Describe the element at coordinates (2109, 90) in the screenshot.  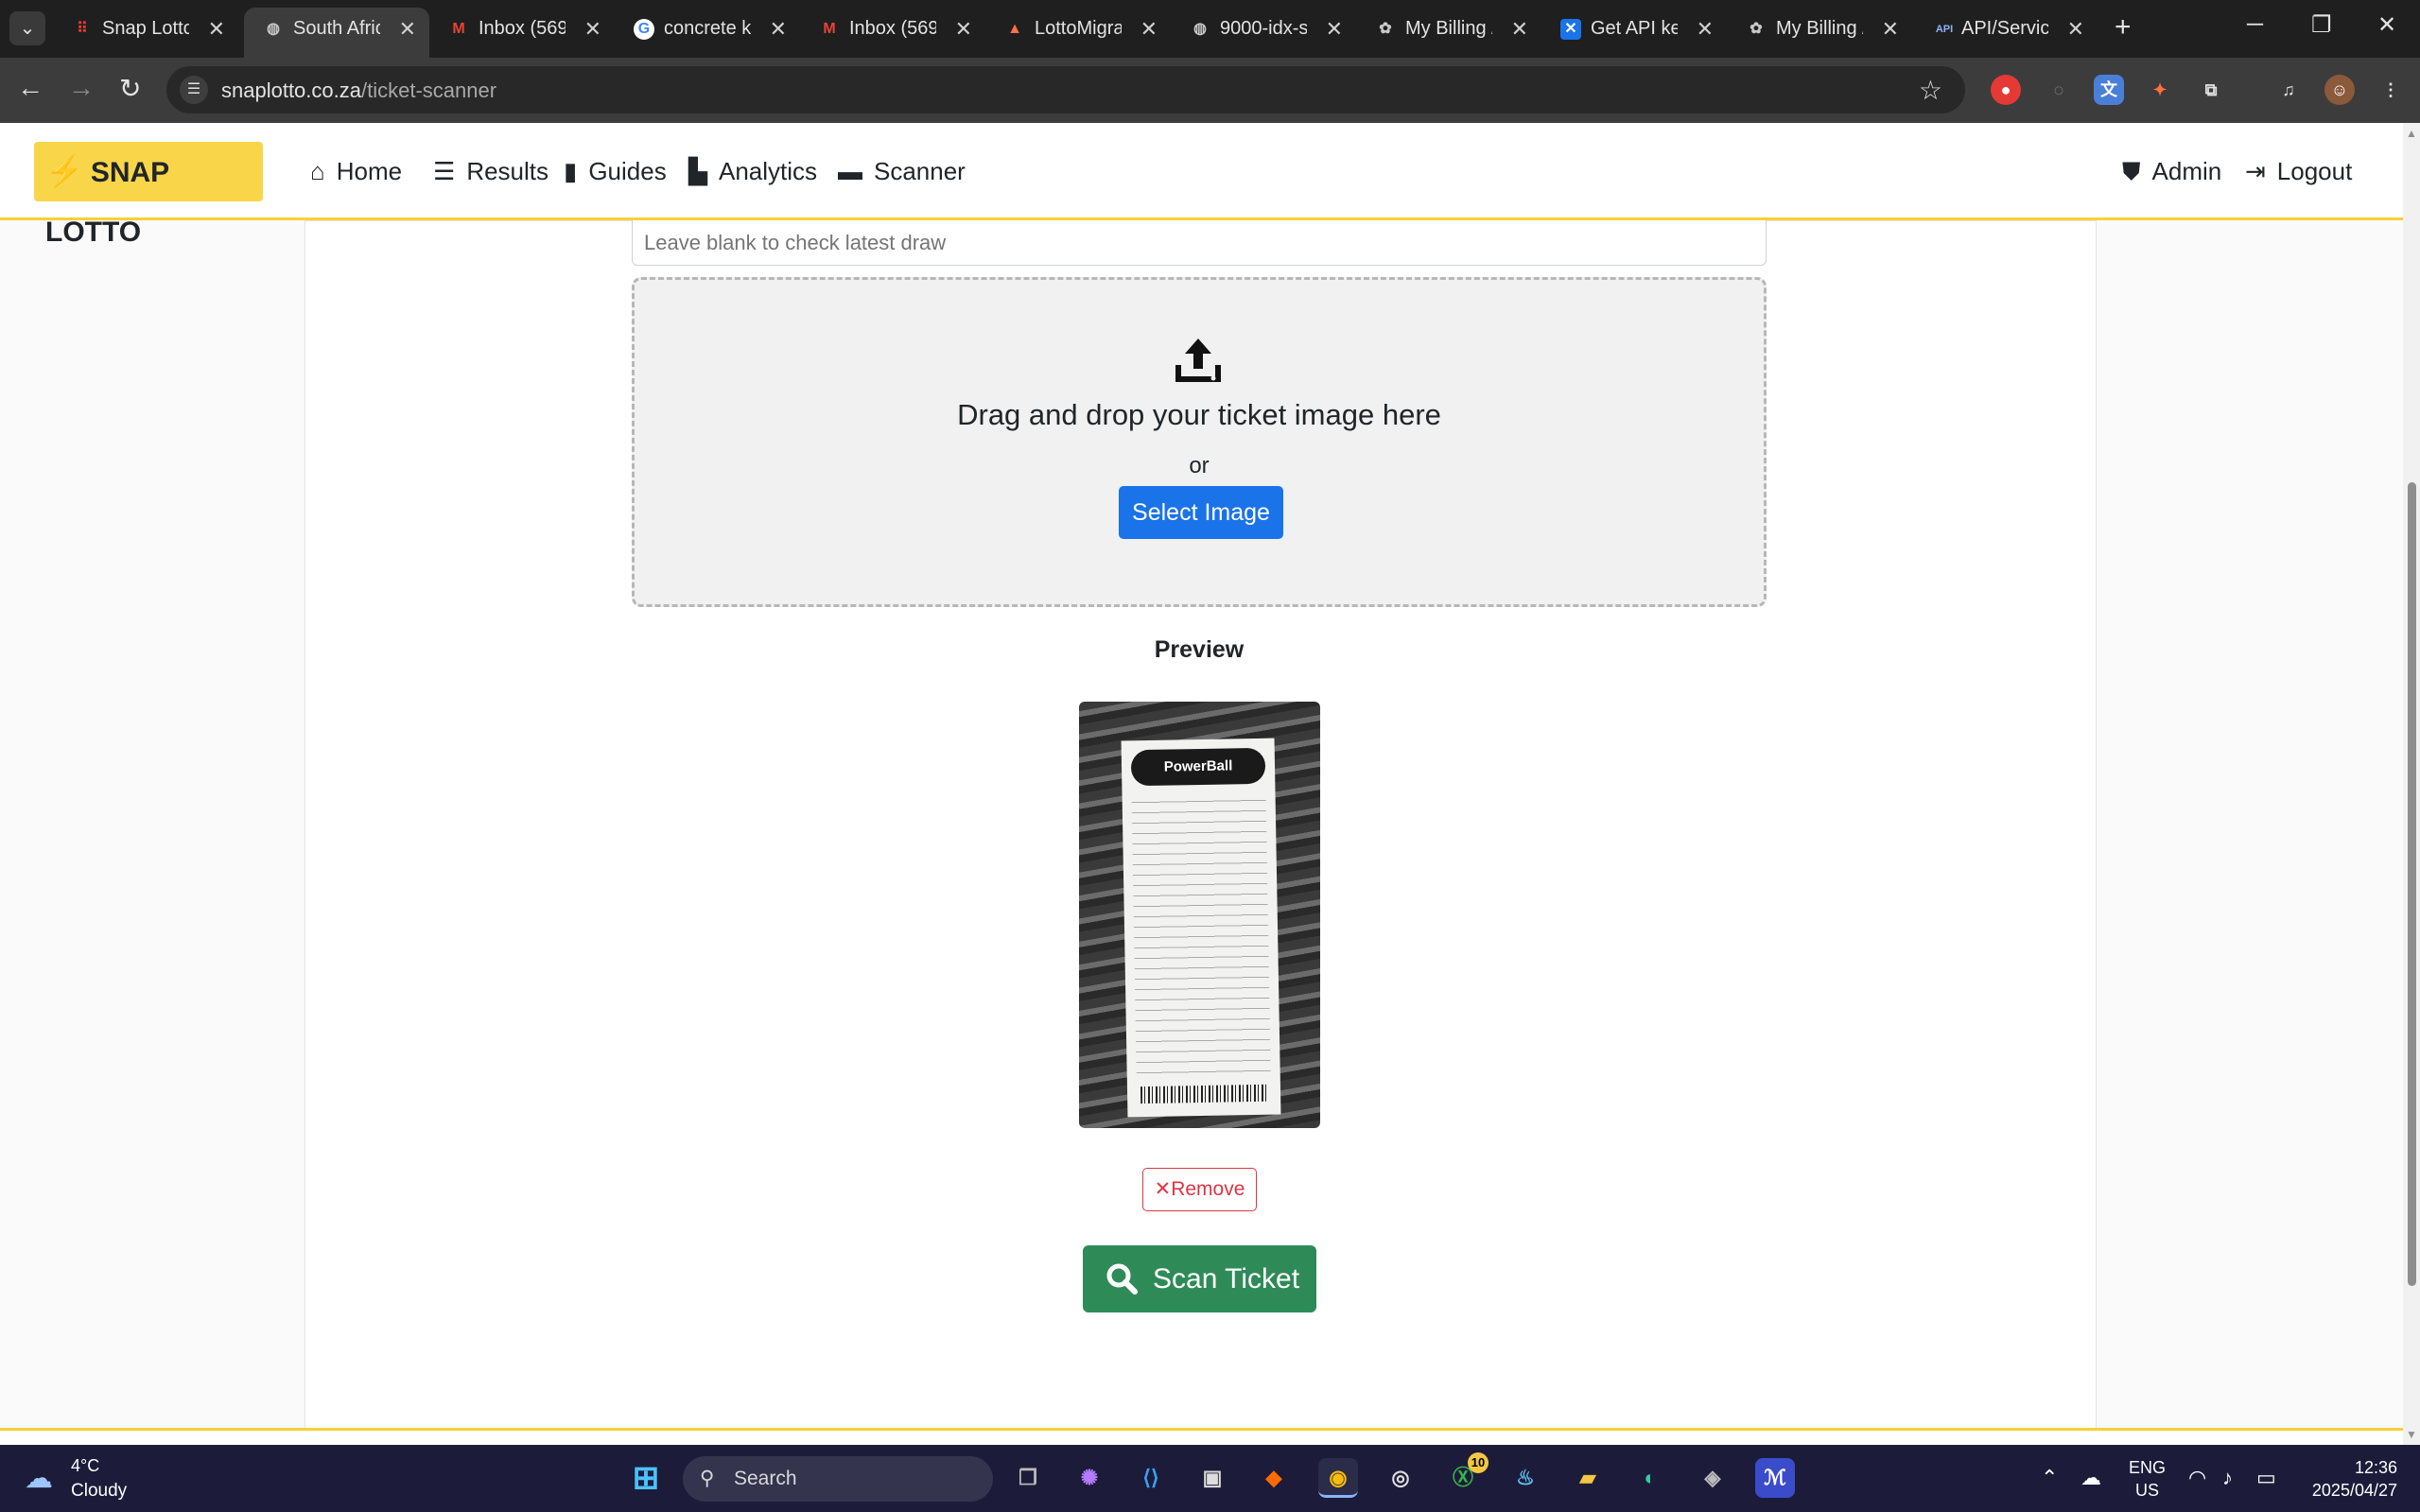
I see `translate-icon: 文` at that location.